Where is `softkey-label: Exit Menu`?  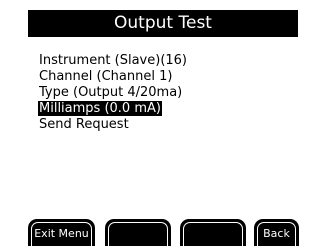 softkey-label: Exit Menu is located at coordinates (61, 233).